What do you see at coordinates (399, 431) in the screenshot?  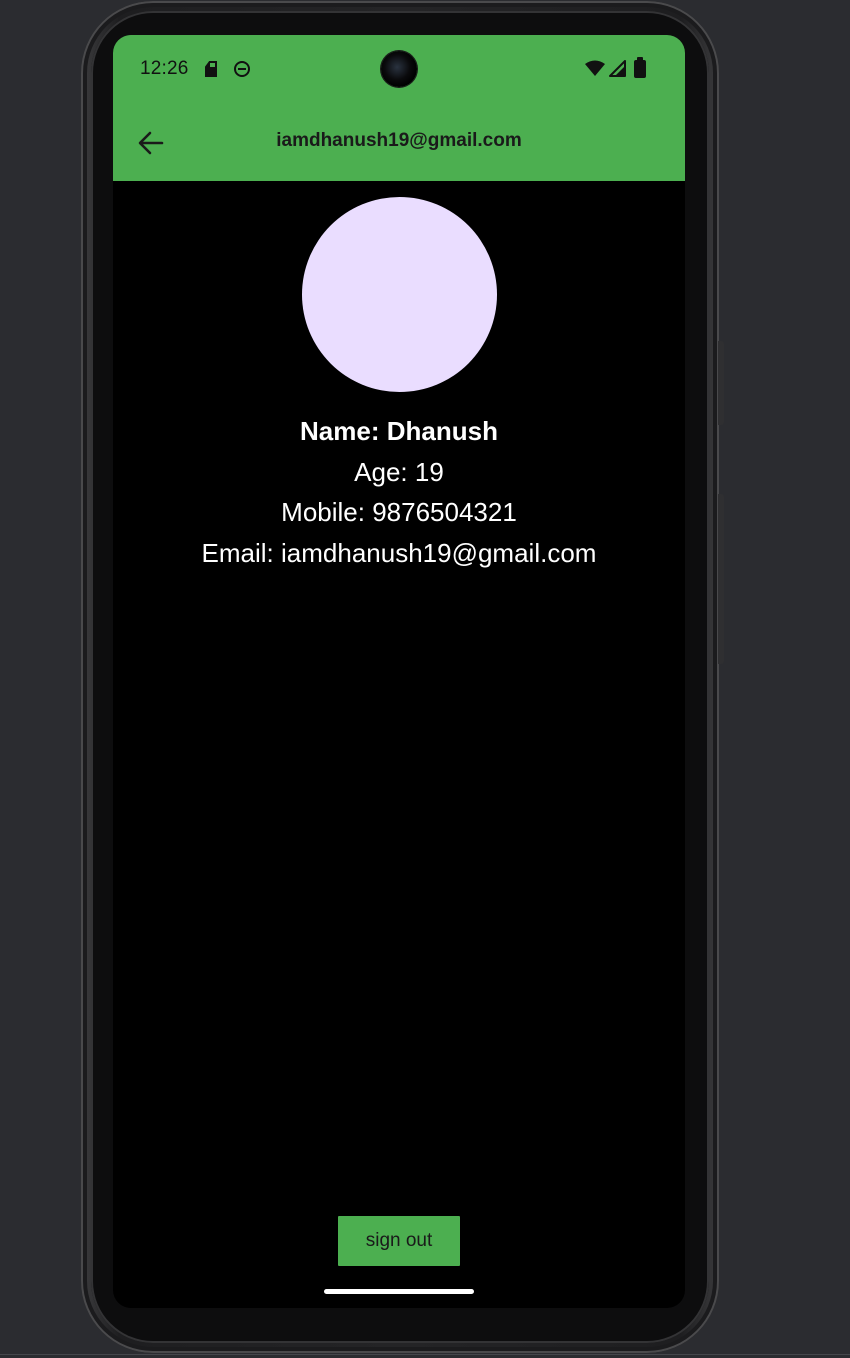 I see `profile-name: Name: Dhanush` at bounding box center [399, 431].